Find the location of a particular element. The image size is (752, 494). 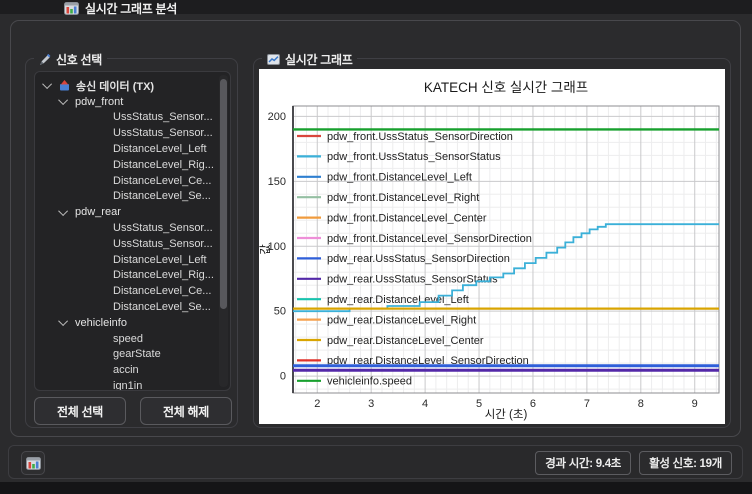

window-title-text: 실시간 그래프 분석 is located at coordinates (131, 9).